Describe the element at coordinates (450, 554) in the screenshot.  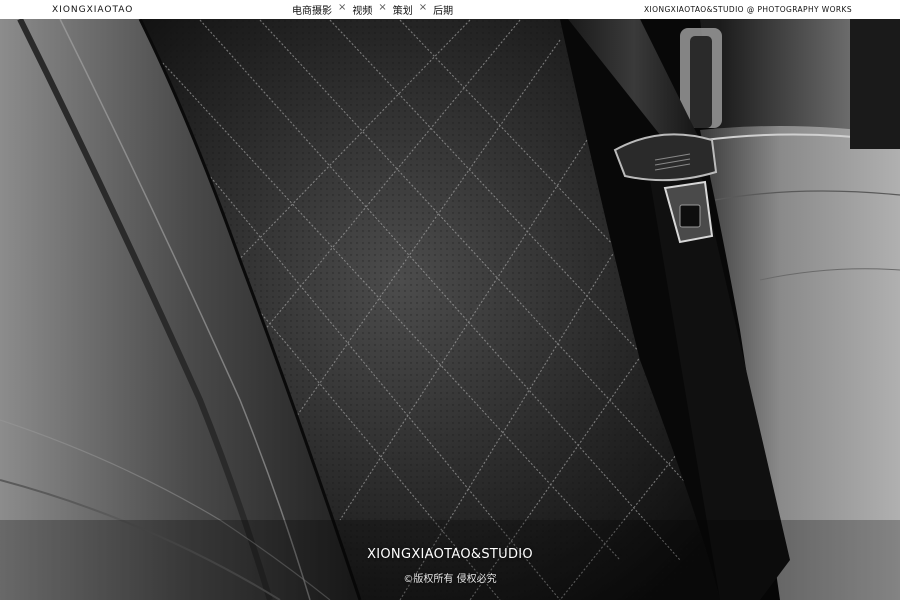
I see `watermark-studio-name: XIONGXIAOTAO&STUDIO` at that location.